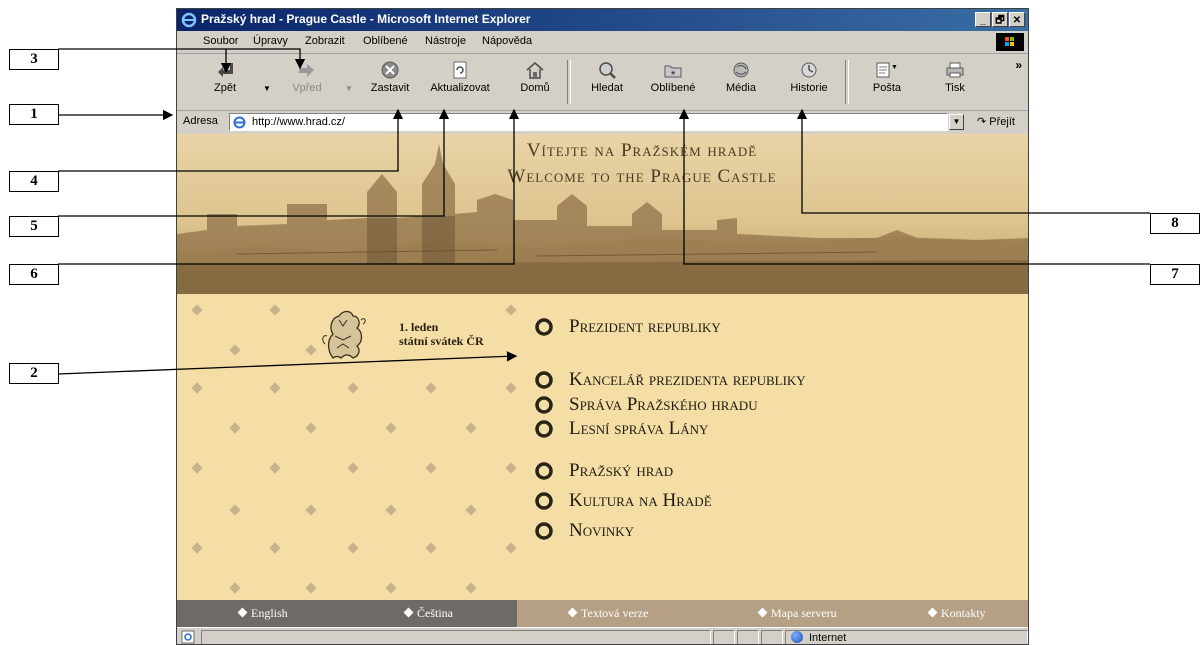 This screenshot has height=645, width=1203. I want to click on callout-2: 2, so click(34, 373).